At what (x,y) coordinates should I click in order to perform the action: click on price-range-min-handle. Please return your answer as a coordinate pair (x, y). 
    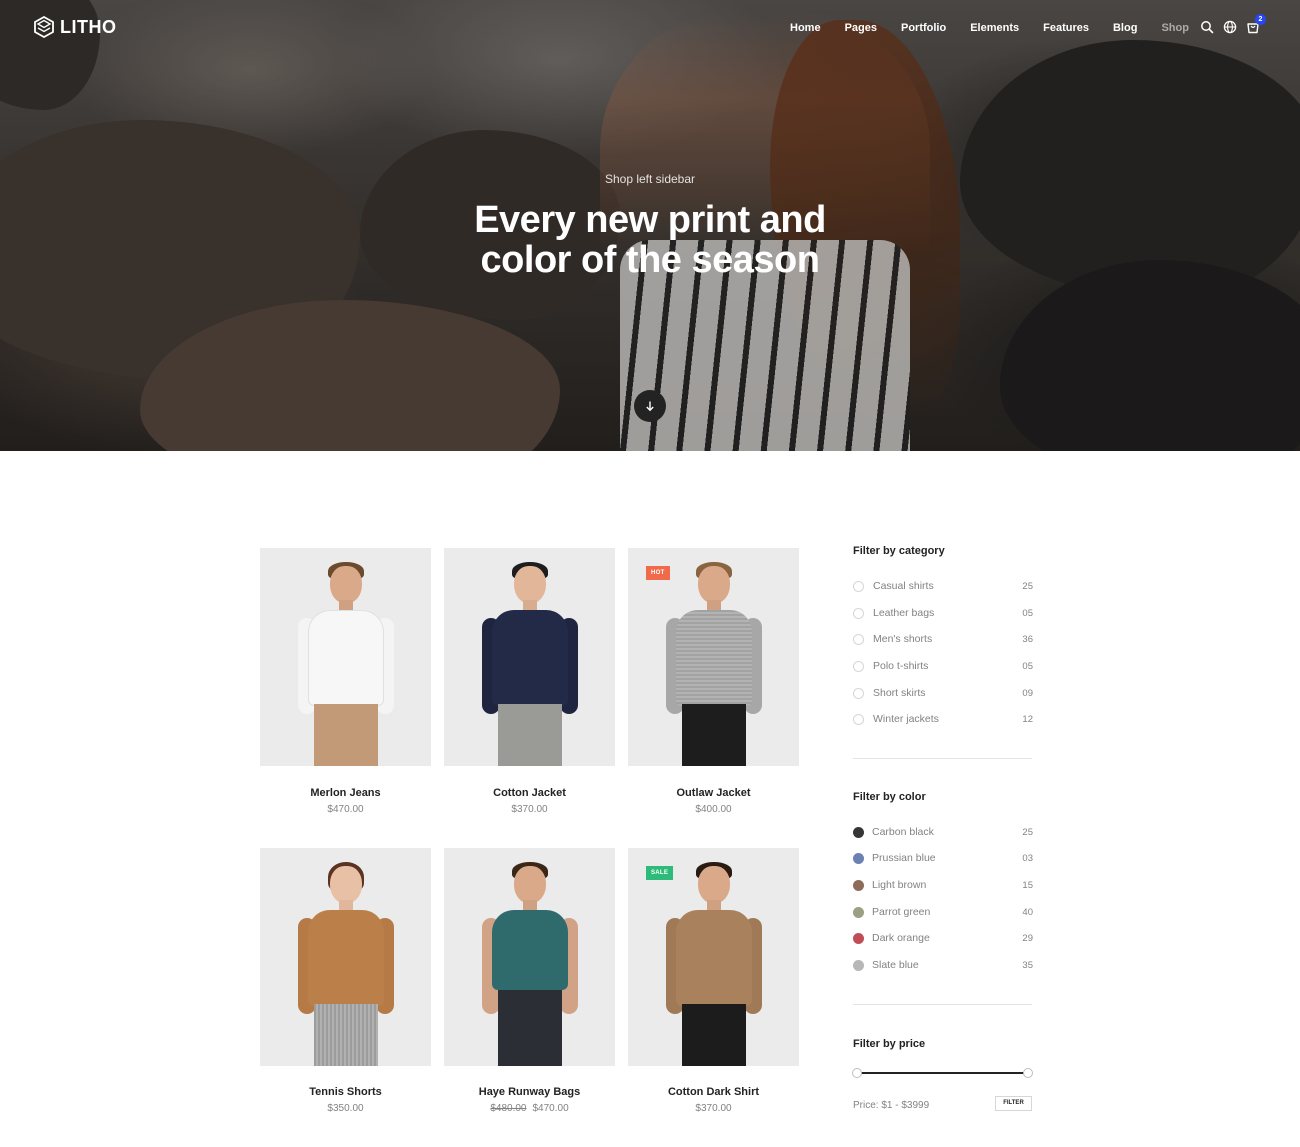
    Looking at the image, I should click on (857, 1073).